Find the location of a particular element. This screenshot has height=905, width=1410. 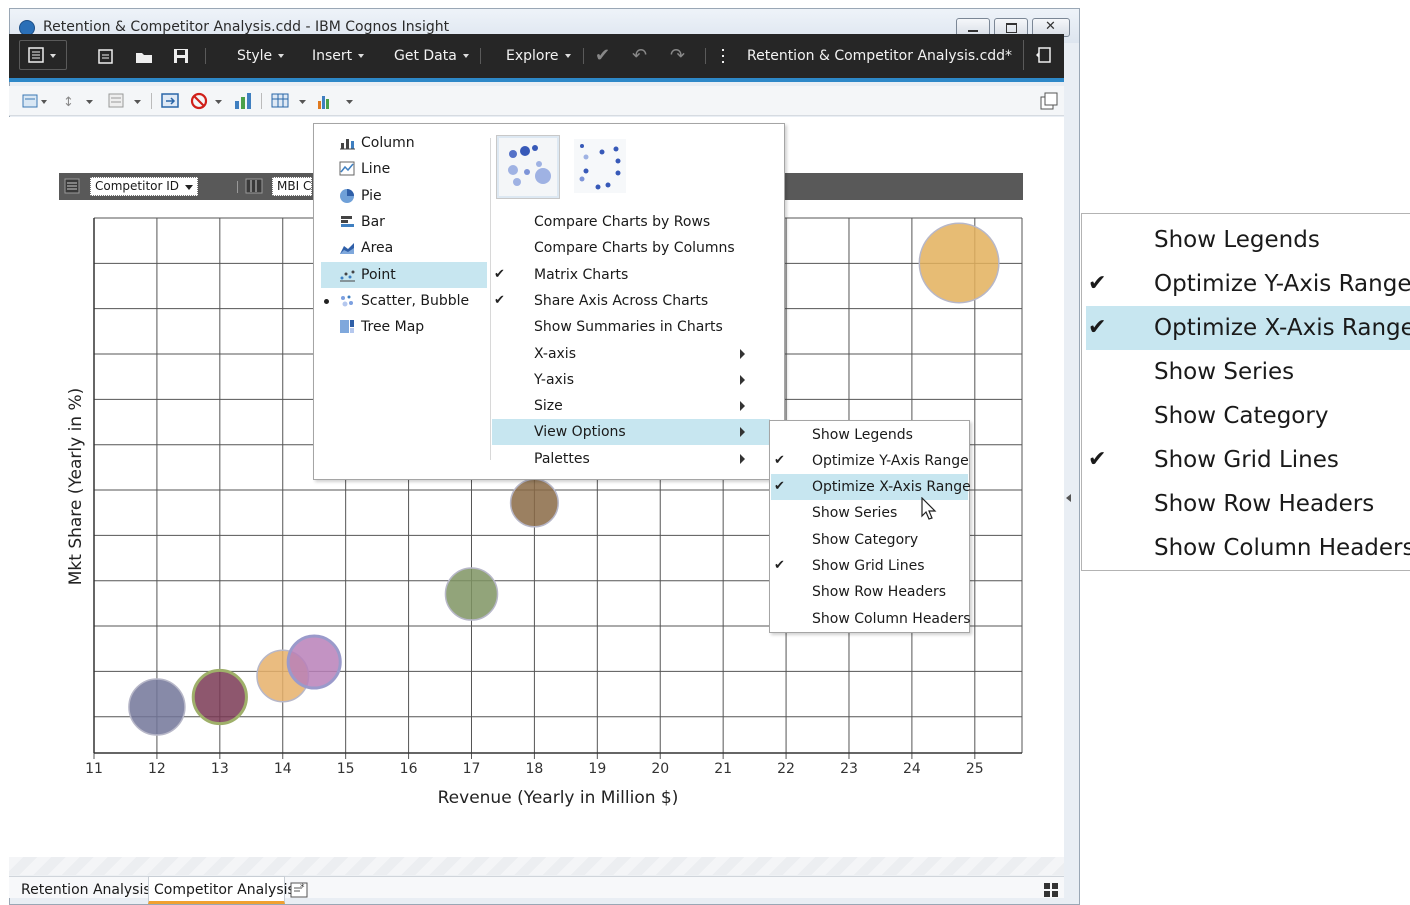

zoomed-view-option-label: Show Column Headers is located at coordinates (1282, 548).